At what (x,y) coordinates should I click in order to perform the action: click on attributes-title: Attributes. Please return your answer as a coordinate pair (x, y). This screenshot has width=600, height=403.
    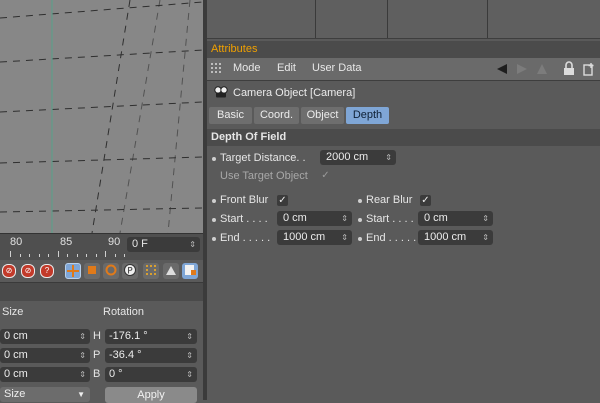
    Looking at the image, I should click on (403, 49).